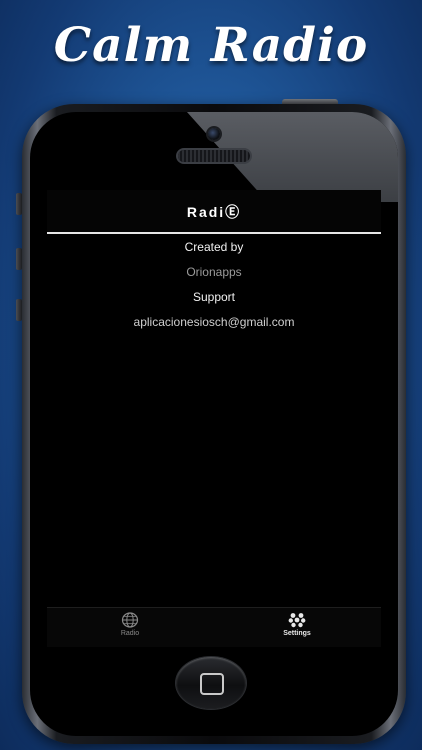 This screenshot has width=422, height=750. I want to click on front-camera, so click(214, 134).